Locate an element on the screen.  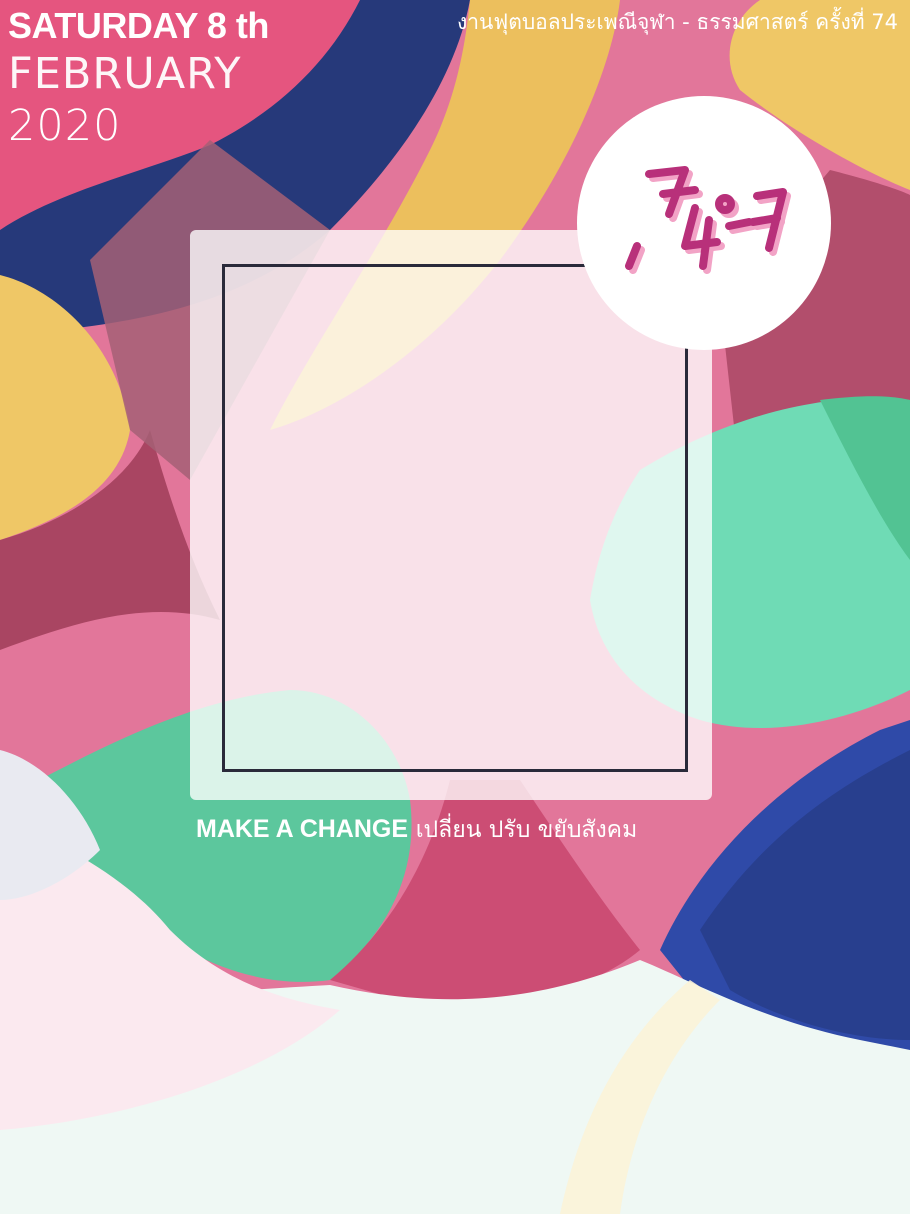
date-month: FEBRUARY is located at coordinates (125, 74).